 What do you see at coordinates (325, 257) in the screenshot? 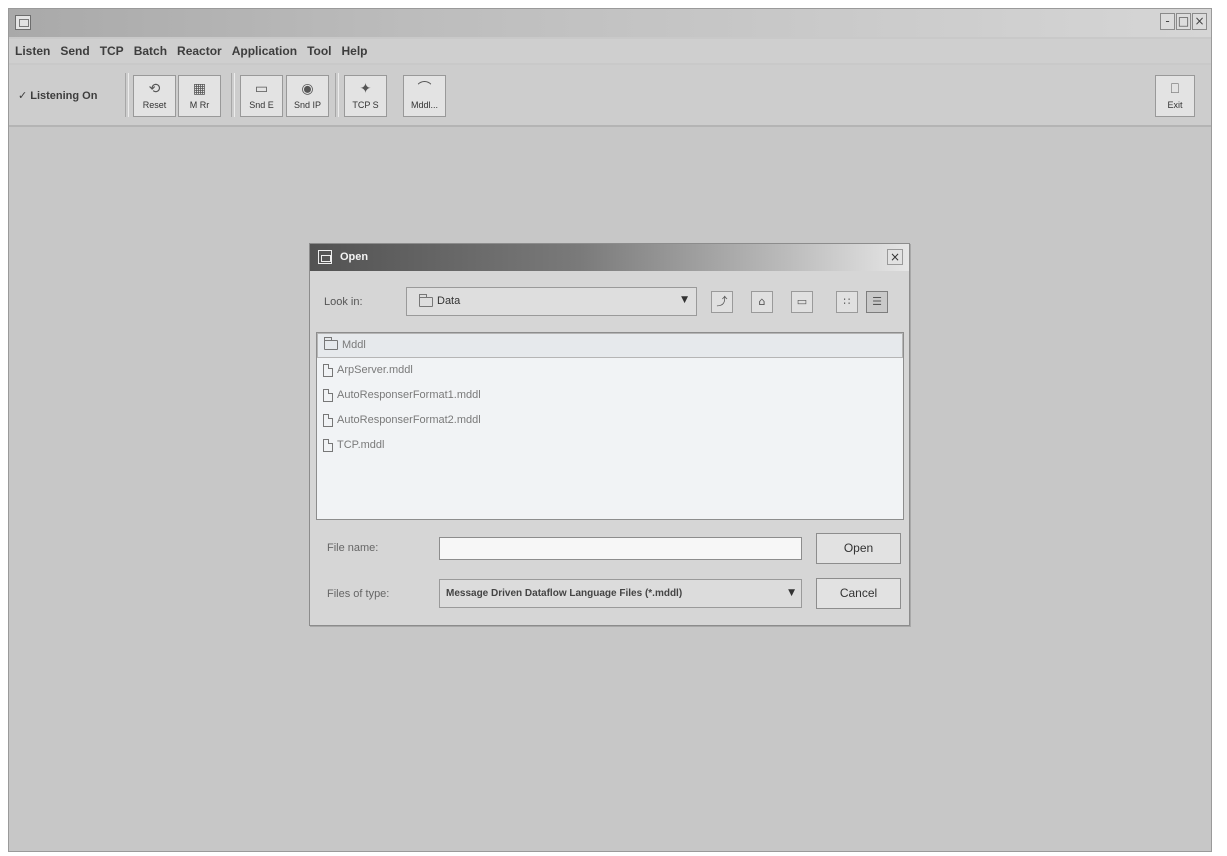
I see `dialog-icon` at bounding box center [325, 257].